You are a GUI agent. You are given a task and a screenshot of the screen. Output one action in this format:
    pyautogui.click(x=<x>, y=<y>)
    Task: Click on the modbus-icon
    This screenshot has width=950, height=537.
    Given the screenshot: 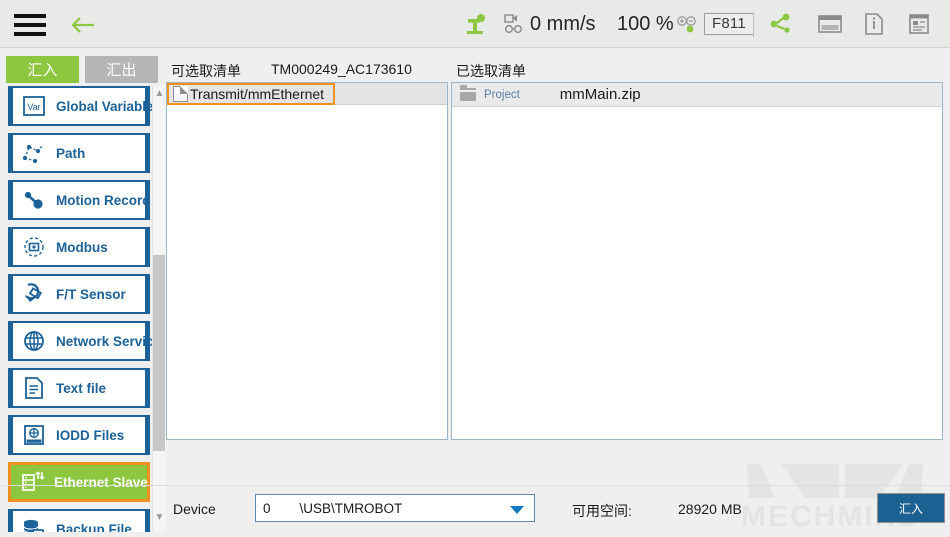 What is the action you would take?
    pyautogui.click(x=34, y=247)
    